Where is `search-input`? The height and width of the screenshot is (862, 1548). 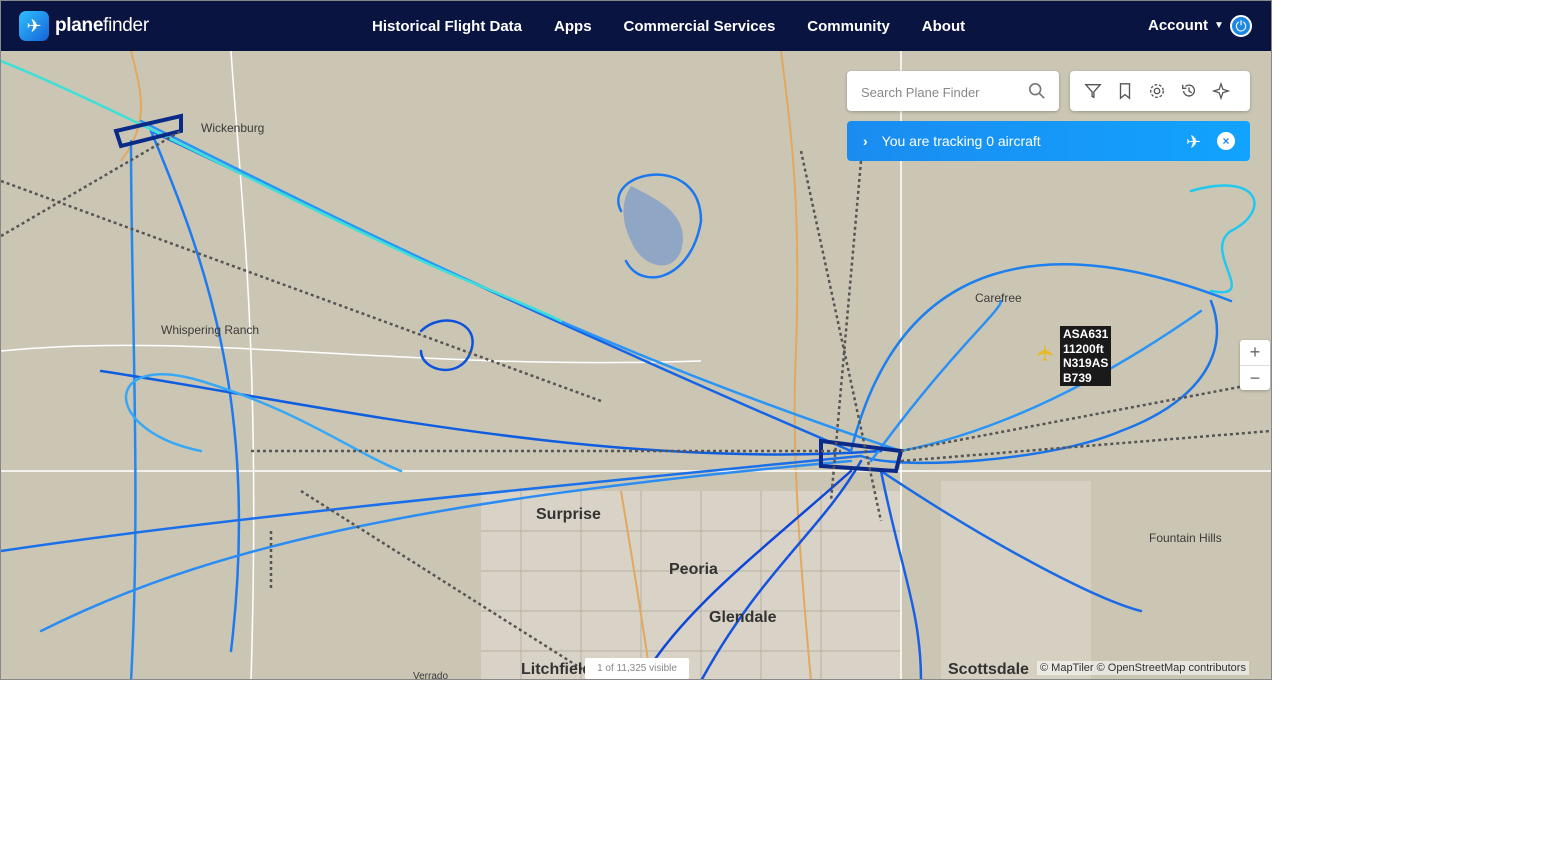 search-input is located at coordinates (941, 92).